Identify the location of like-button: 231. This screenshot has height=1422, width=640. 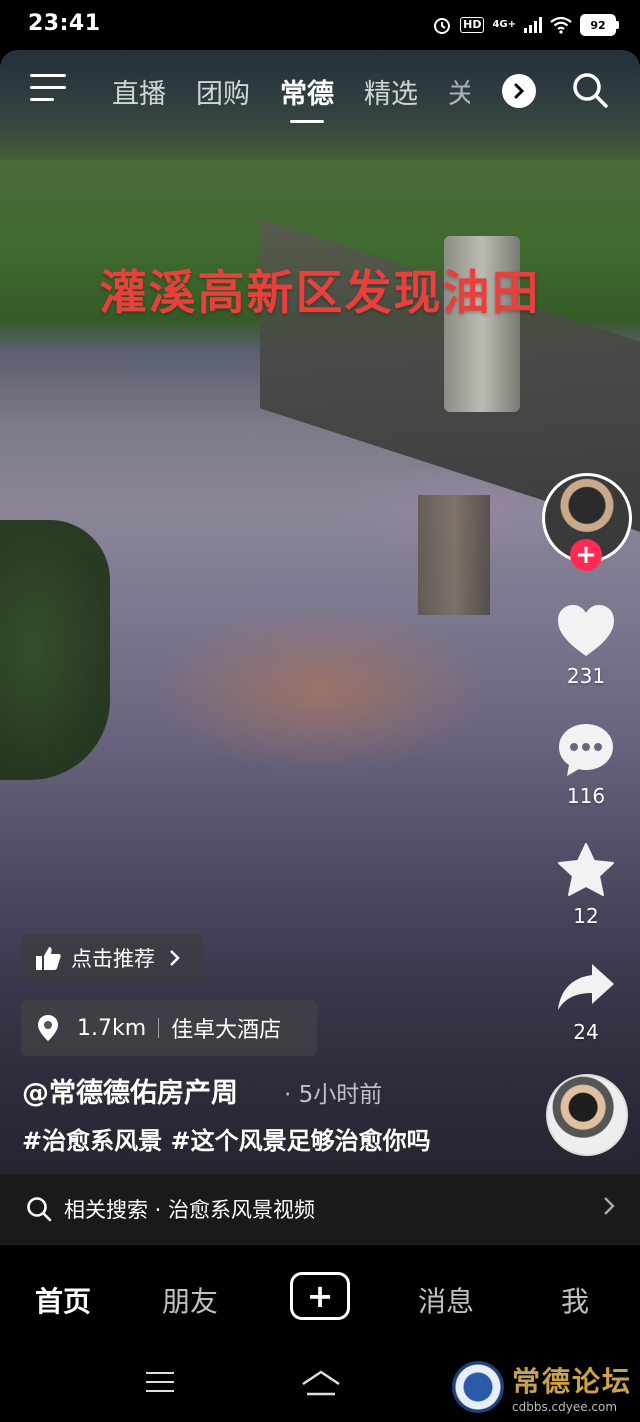
(586, 646).